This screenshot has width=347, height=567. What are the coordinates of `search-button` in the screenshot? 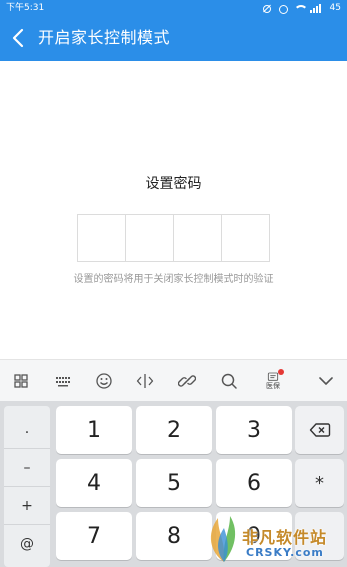 It's located at (229, 381).